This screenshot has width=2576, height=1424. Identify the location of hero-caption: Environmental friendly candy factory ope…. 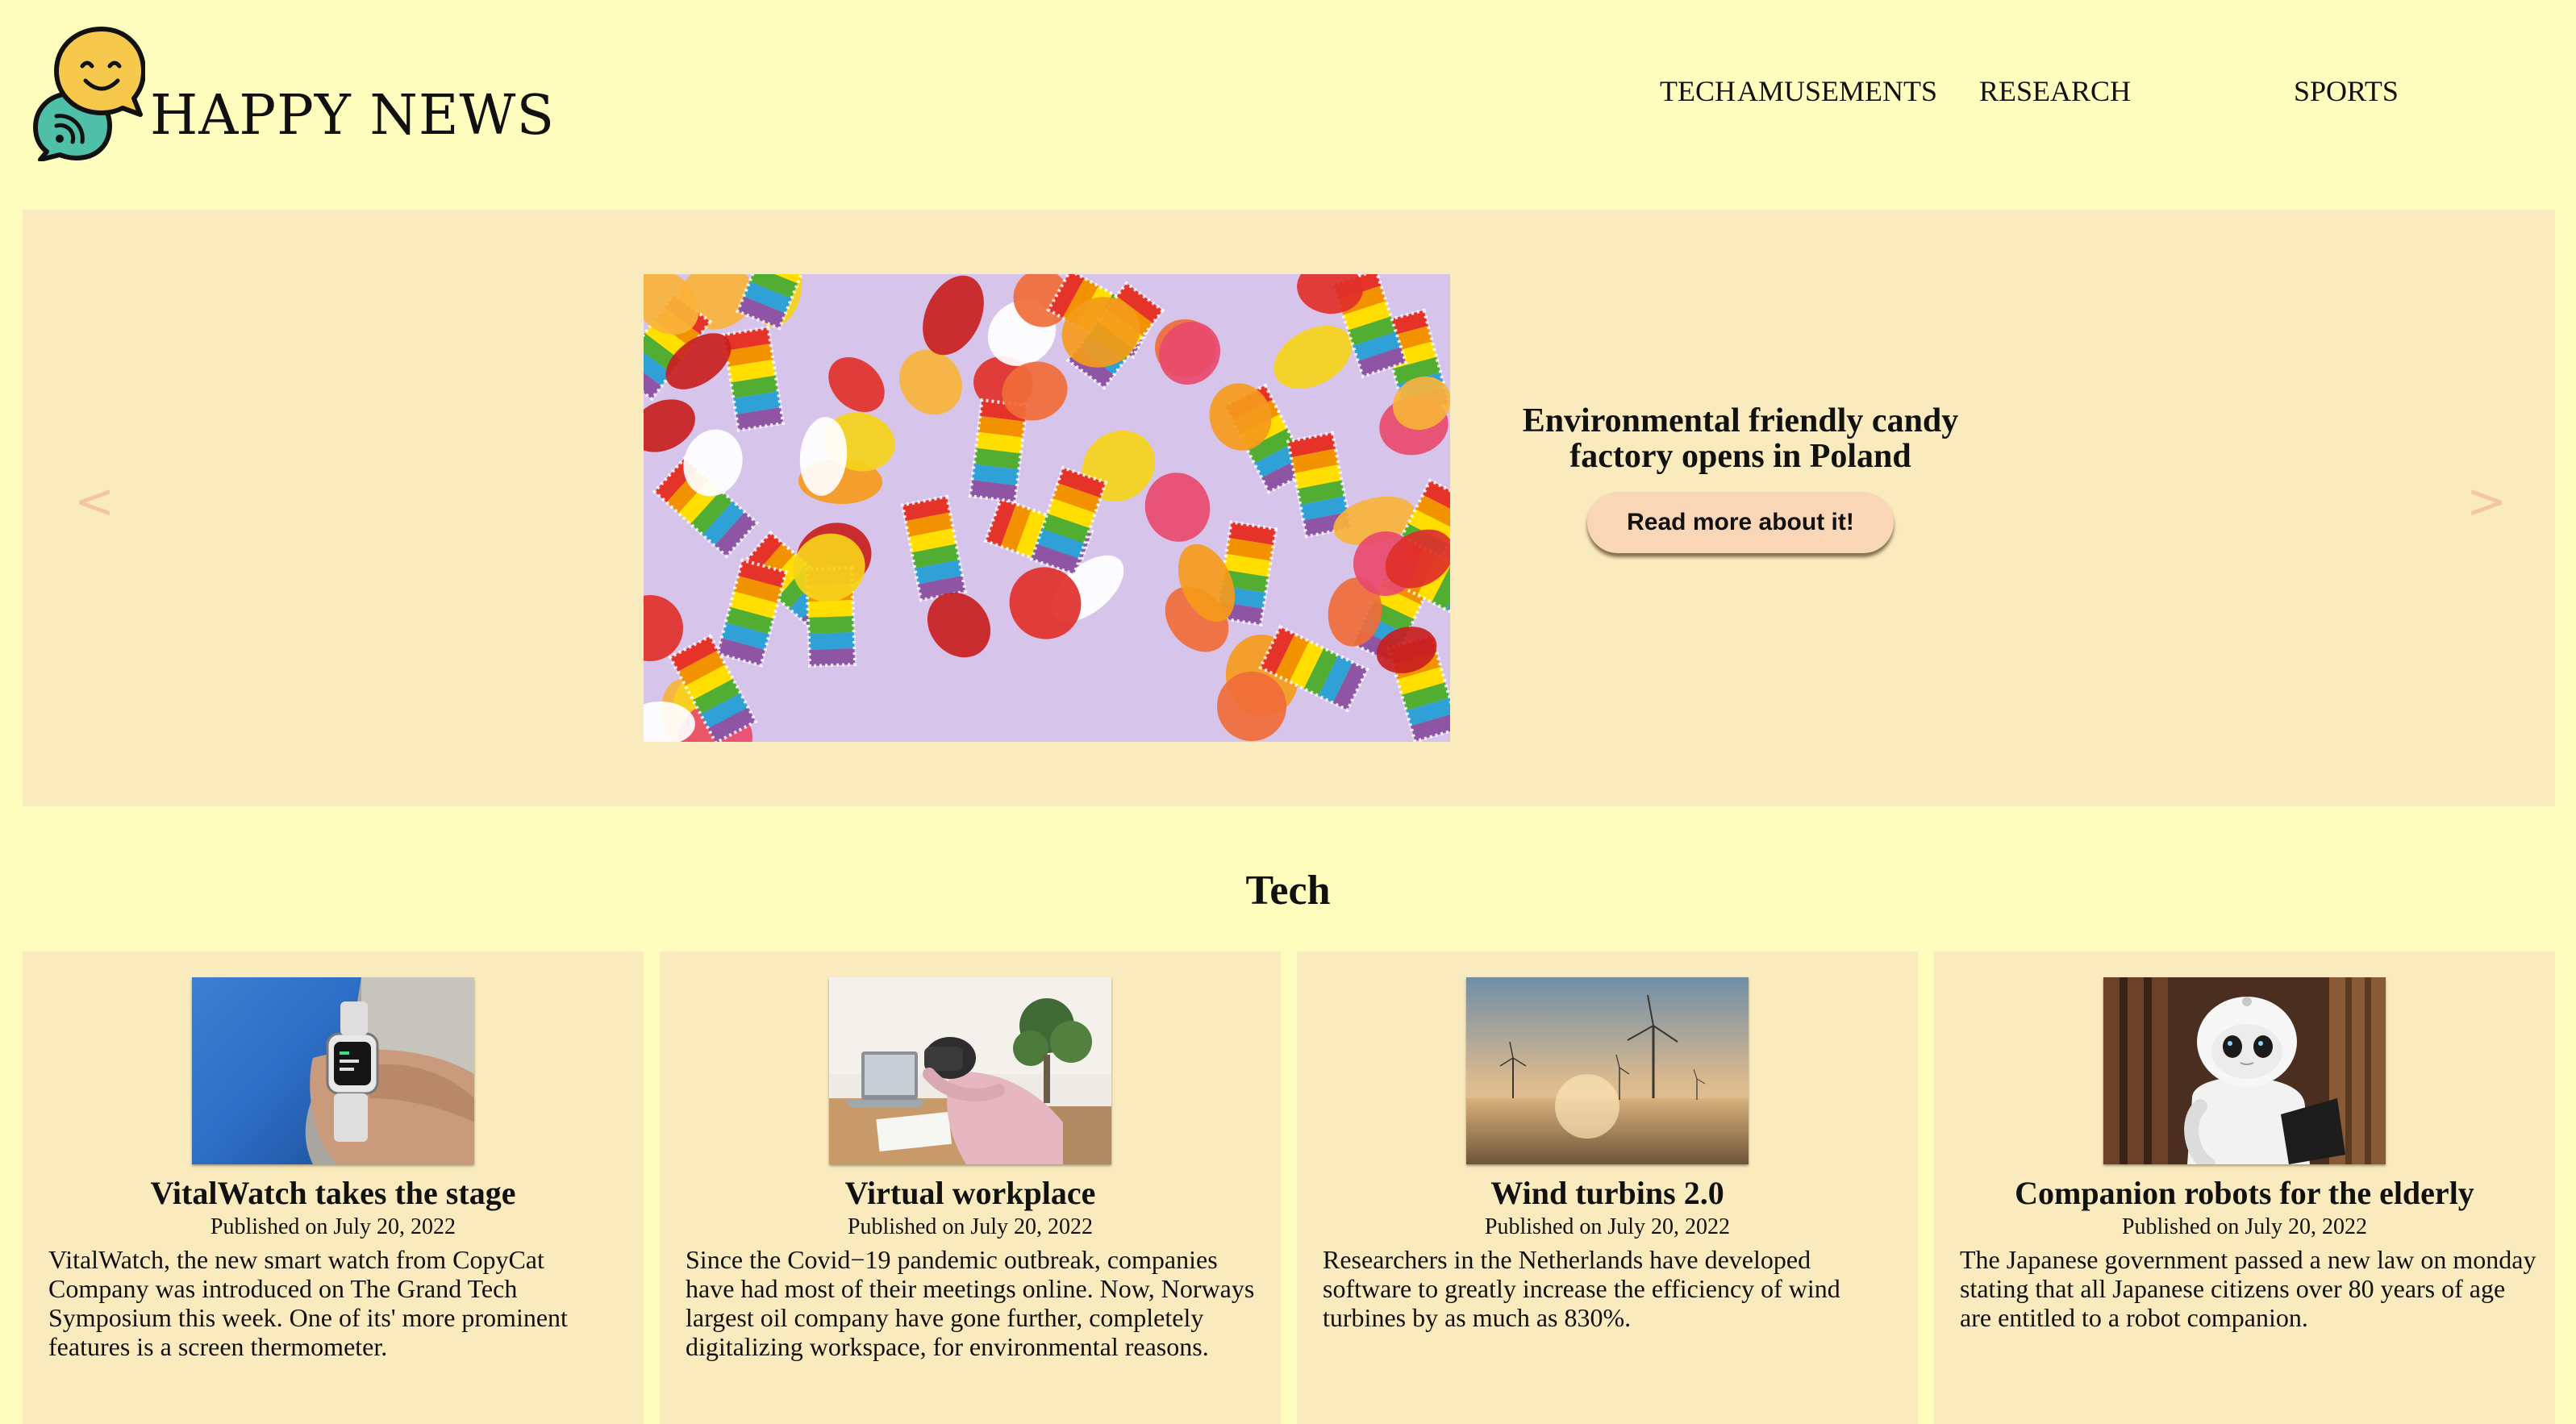
(1740, 478).